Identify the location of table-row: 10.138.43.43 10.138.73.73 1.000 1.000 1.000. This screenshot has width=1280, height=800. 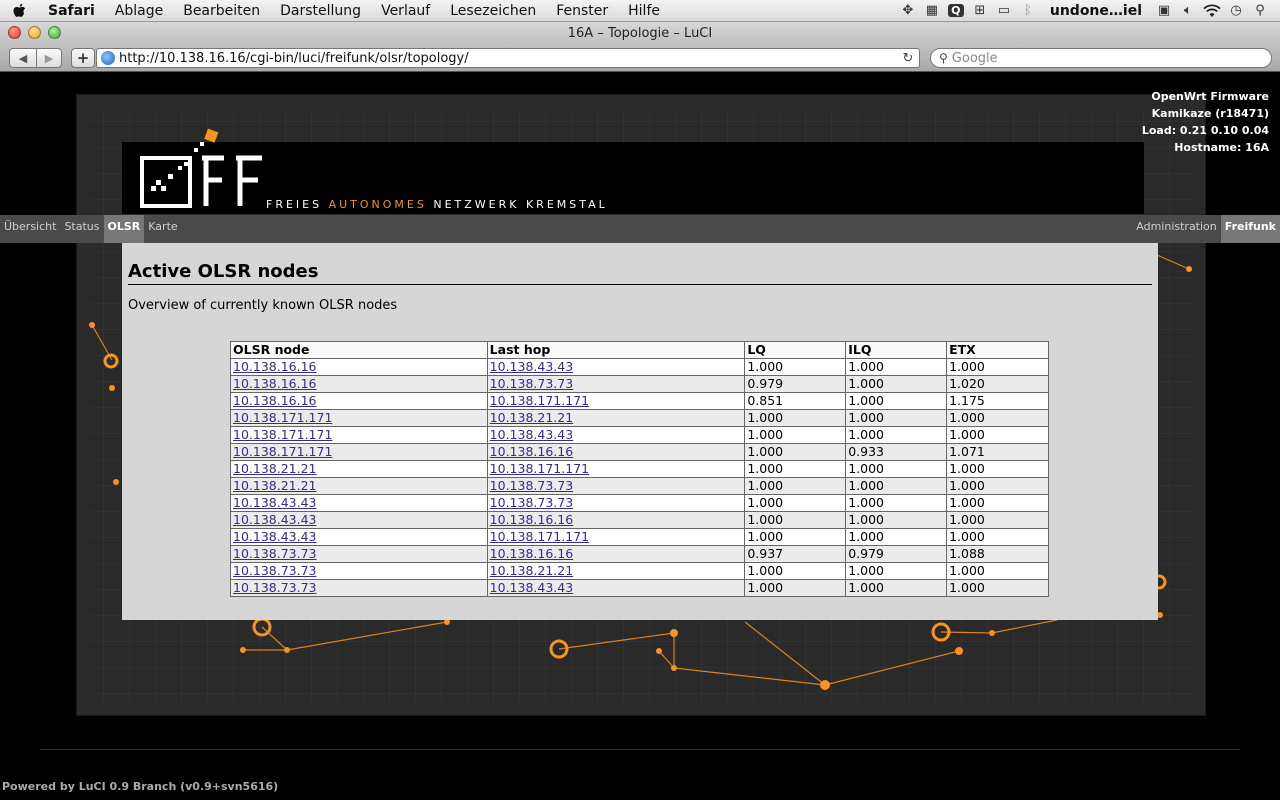
(639, 503).